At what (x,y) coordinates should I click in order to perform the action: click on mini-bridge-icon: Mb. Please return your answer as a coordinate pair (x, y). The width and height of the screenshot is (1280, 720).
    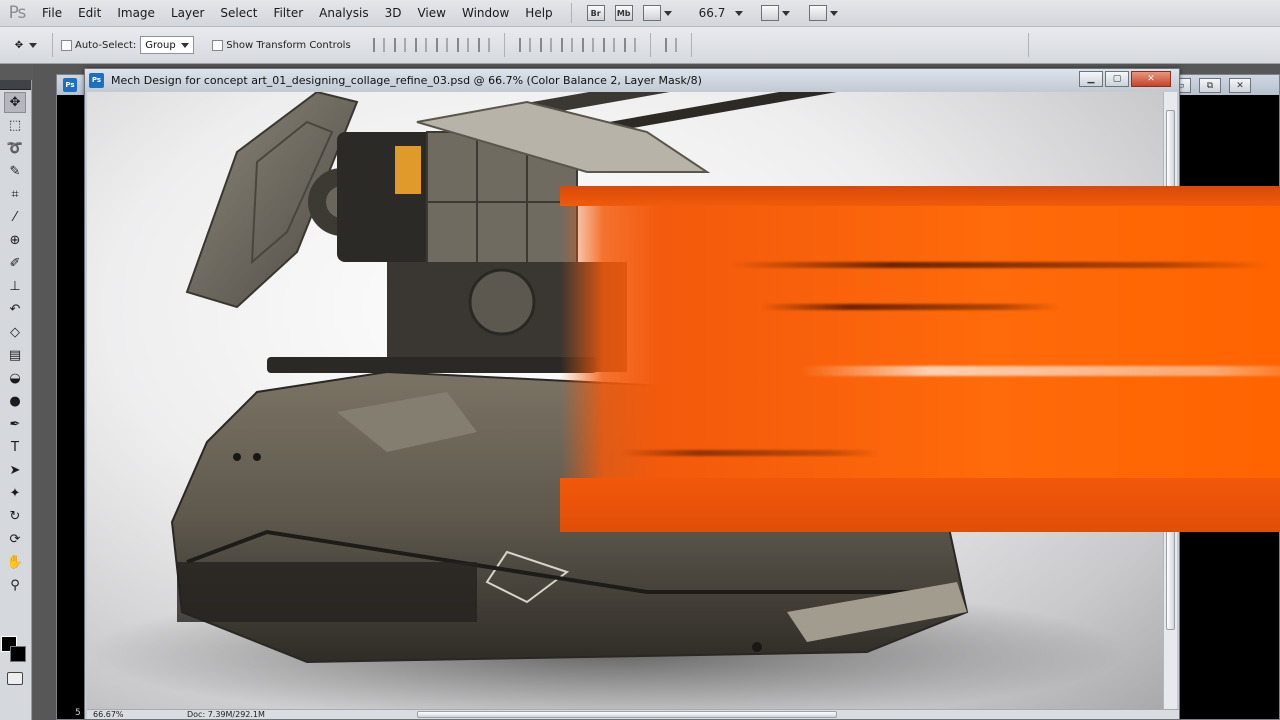
    Looking at the image, I should click on (623, 13).